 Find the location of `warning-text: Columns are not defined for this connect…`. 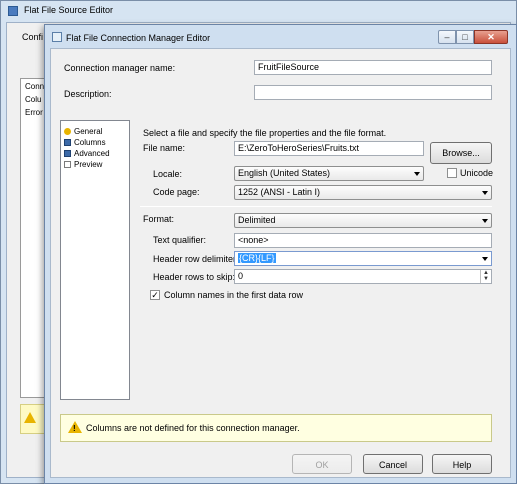

warning-text: Columns are not defined for this connect… is located at coordinates (193, 428).